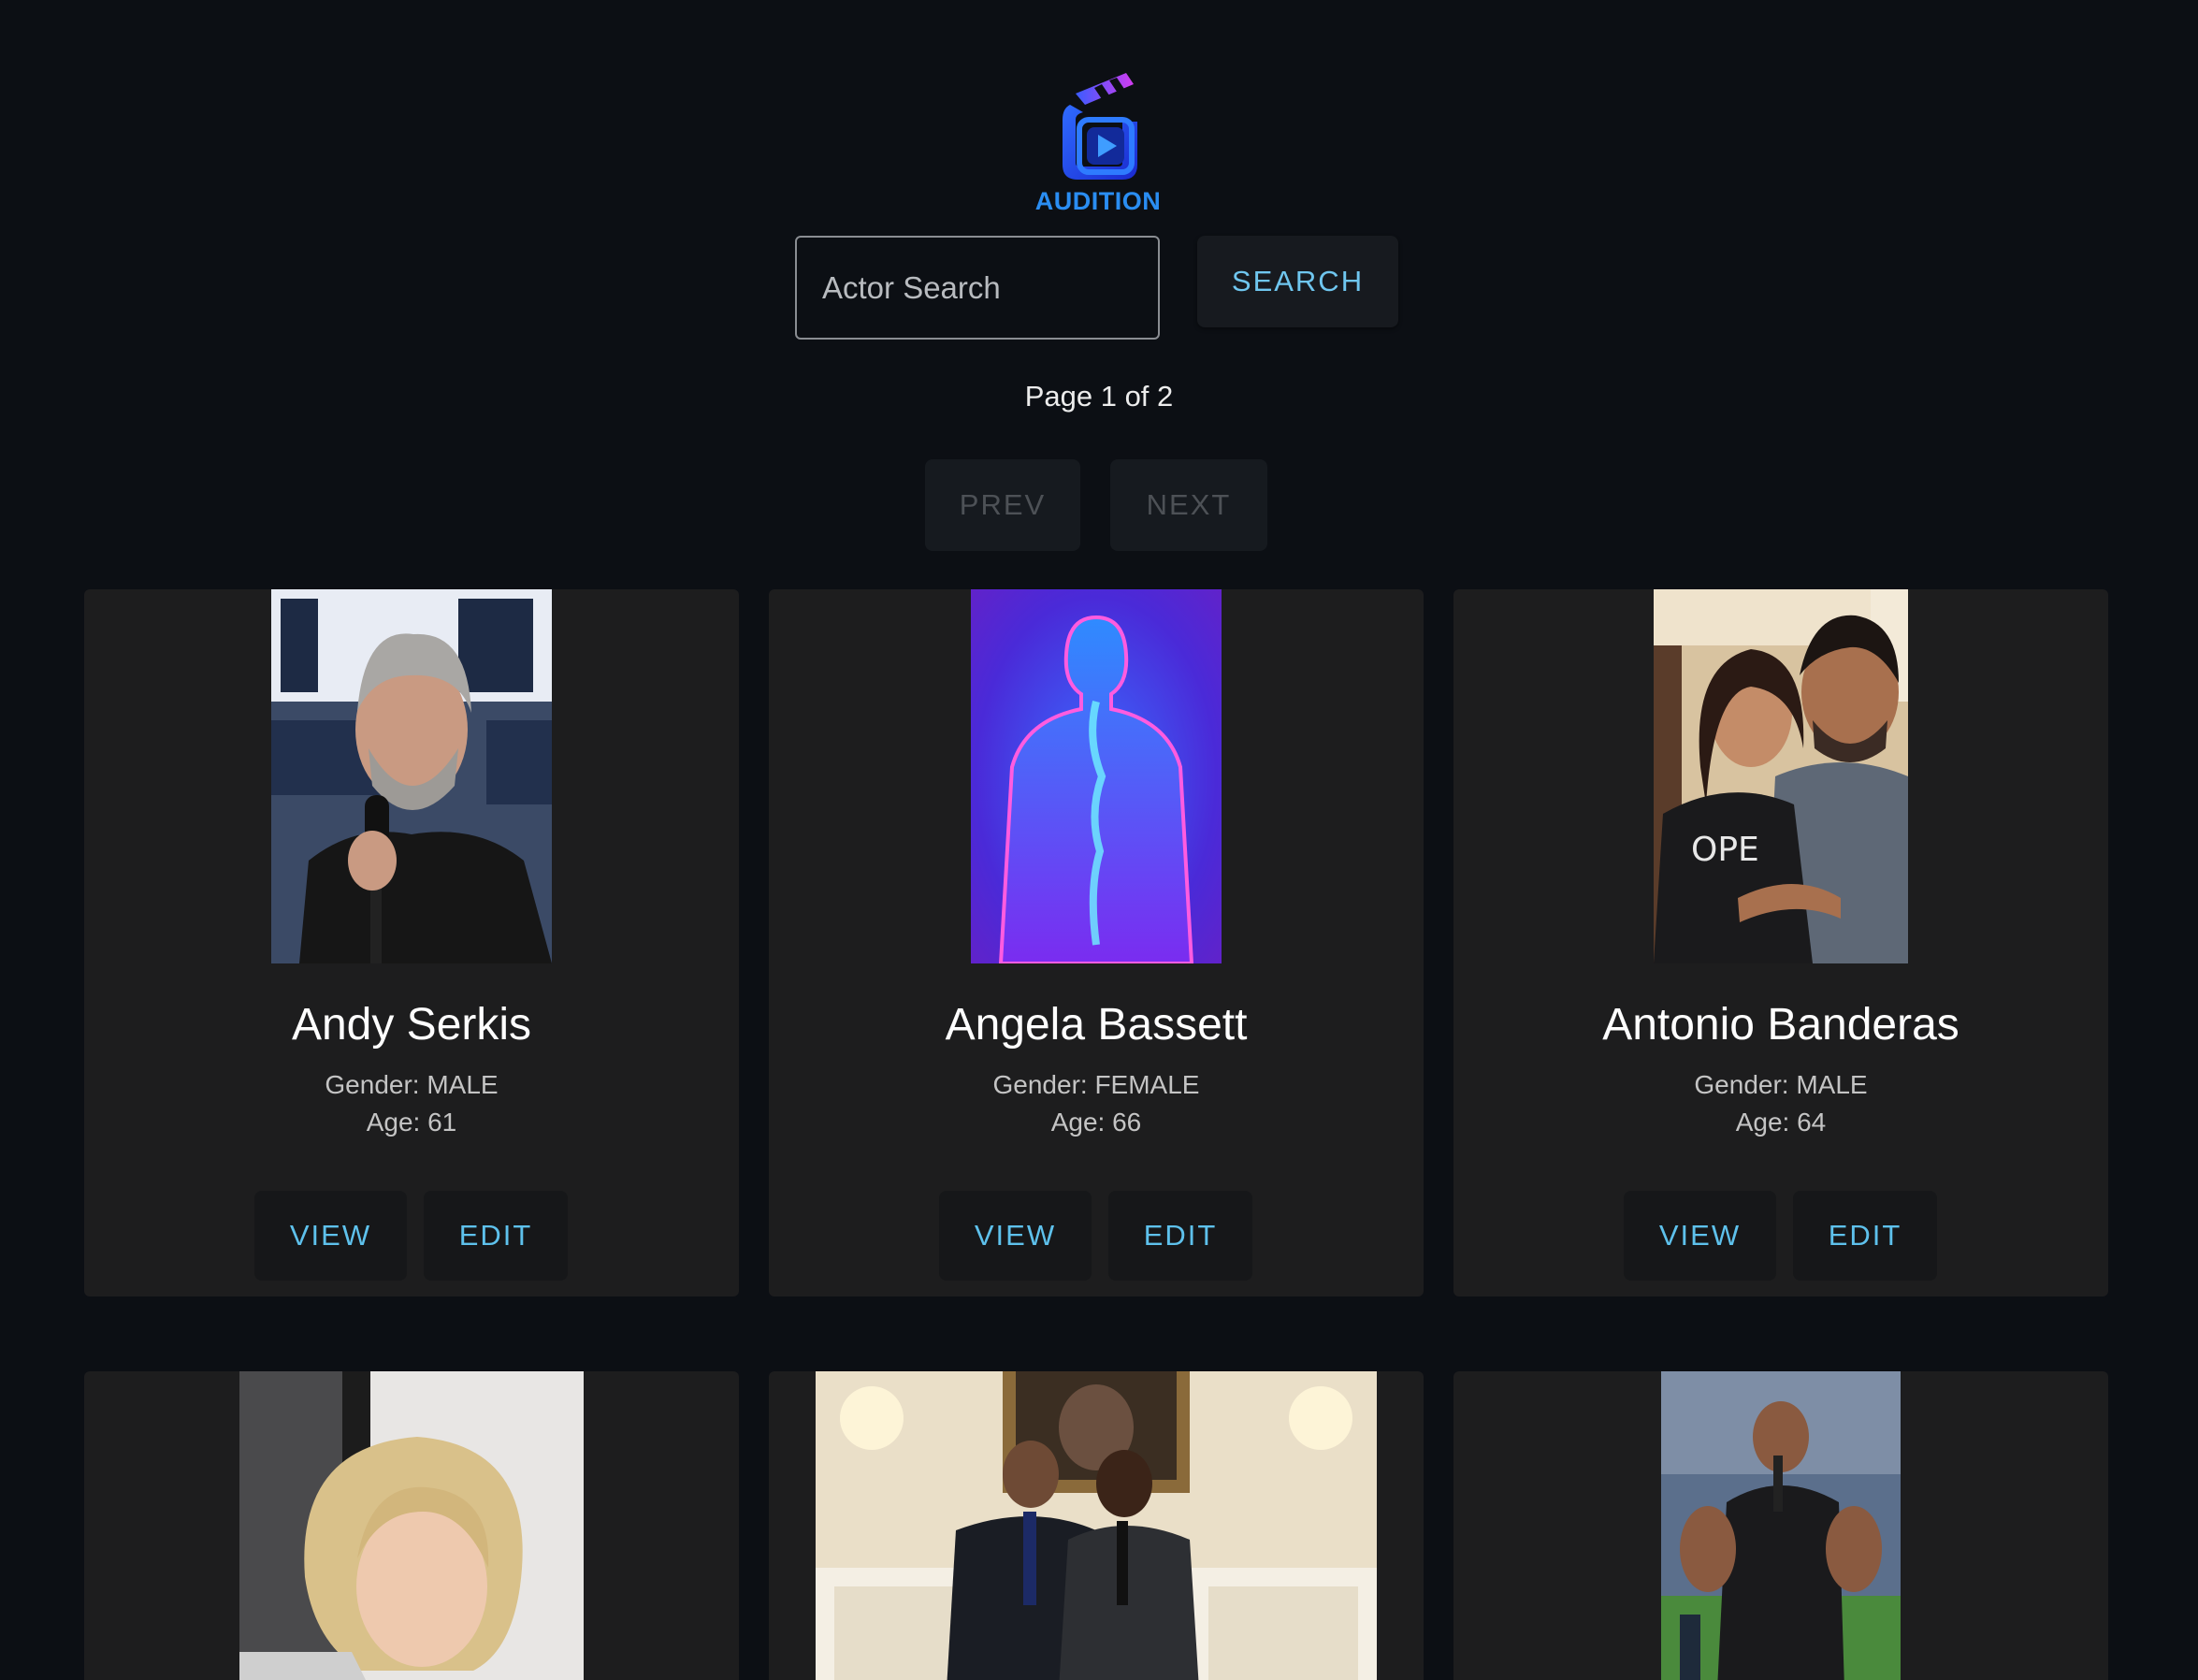 This screenshot has height=1680, width=2198. I want to click on page-indicator: Page 1 of 2, so click(1099, 396).